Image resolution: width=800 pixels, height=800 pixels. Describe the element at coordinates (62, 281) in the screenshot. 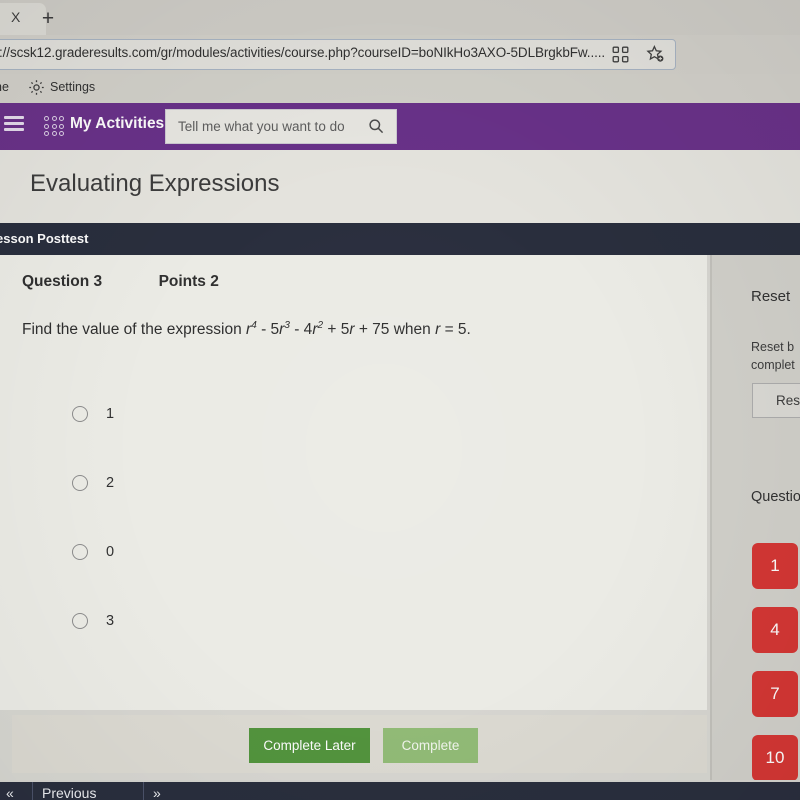

I see `question-number: Question 3` at that location.